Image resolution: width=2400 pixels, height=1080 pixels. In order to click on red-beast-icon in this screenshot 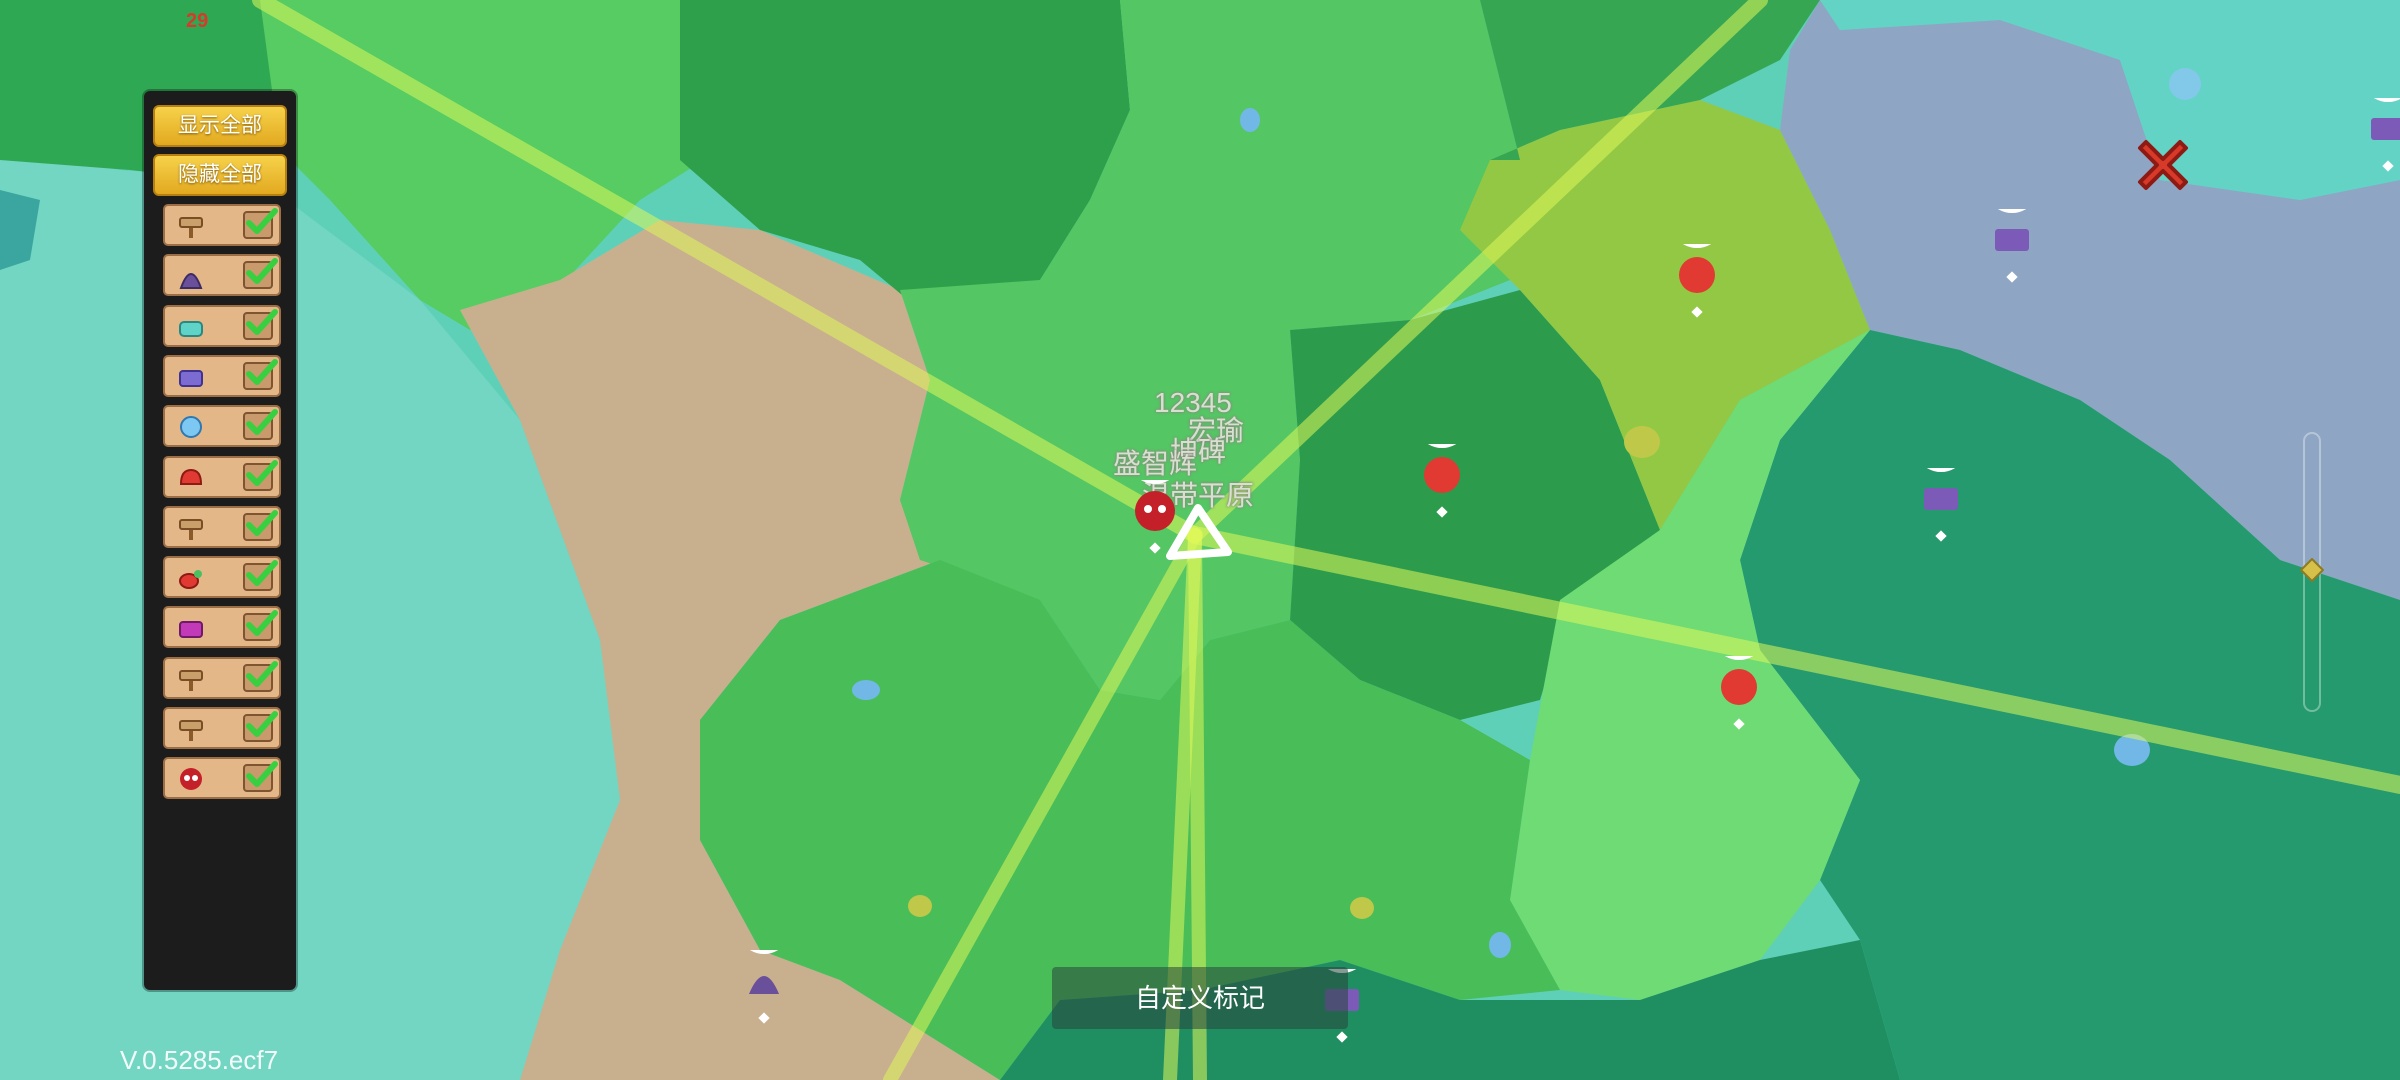, I will do `click(191, 578)`.